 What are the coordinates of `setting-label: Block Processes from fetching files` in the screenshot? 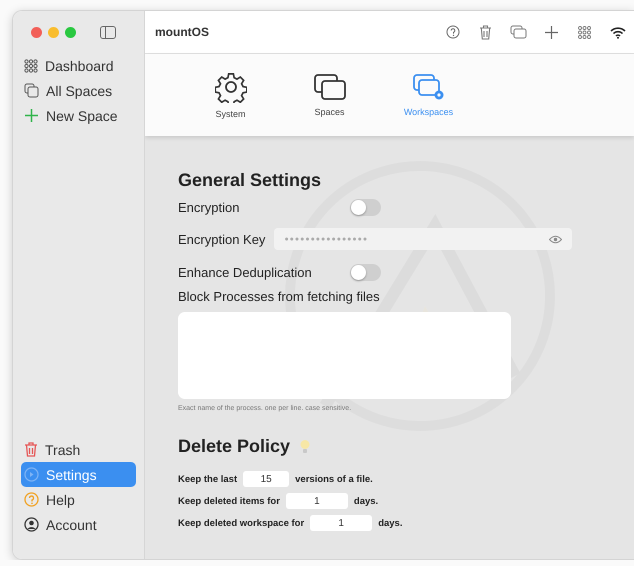 It's located at (279, 296).